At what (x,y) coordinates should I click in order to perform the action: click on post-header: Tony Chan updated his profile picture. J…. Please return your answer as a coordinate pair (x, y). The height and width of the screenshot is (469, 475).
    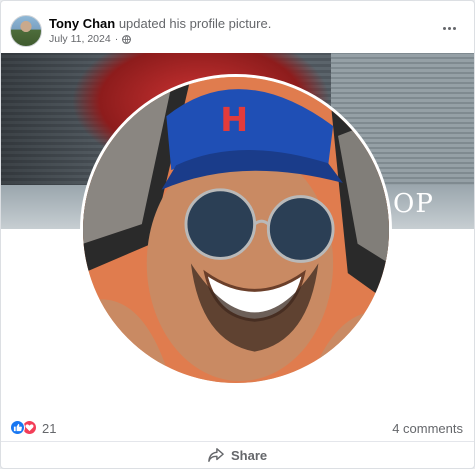
    Looking at the image, I should click on (237, 27).